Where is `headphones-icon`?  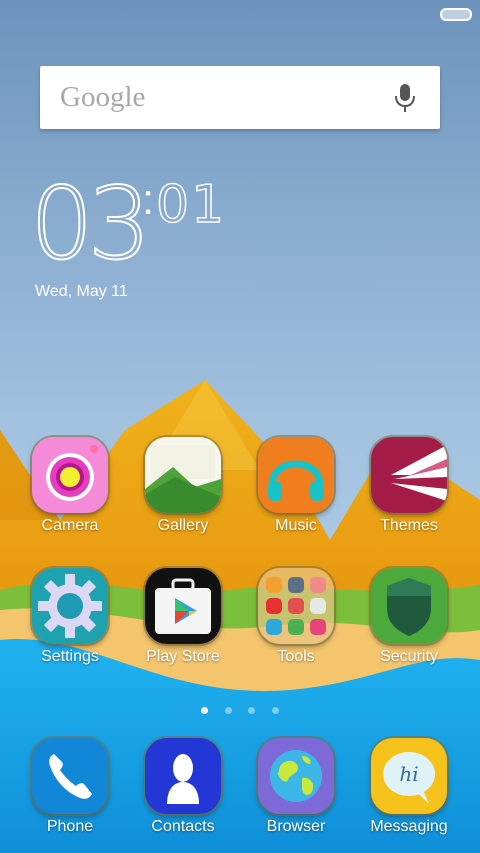 headphones-icon is located at coordinates (296, 475).